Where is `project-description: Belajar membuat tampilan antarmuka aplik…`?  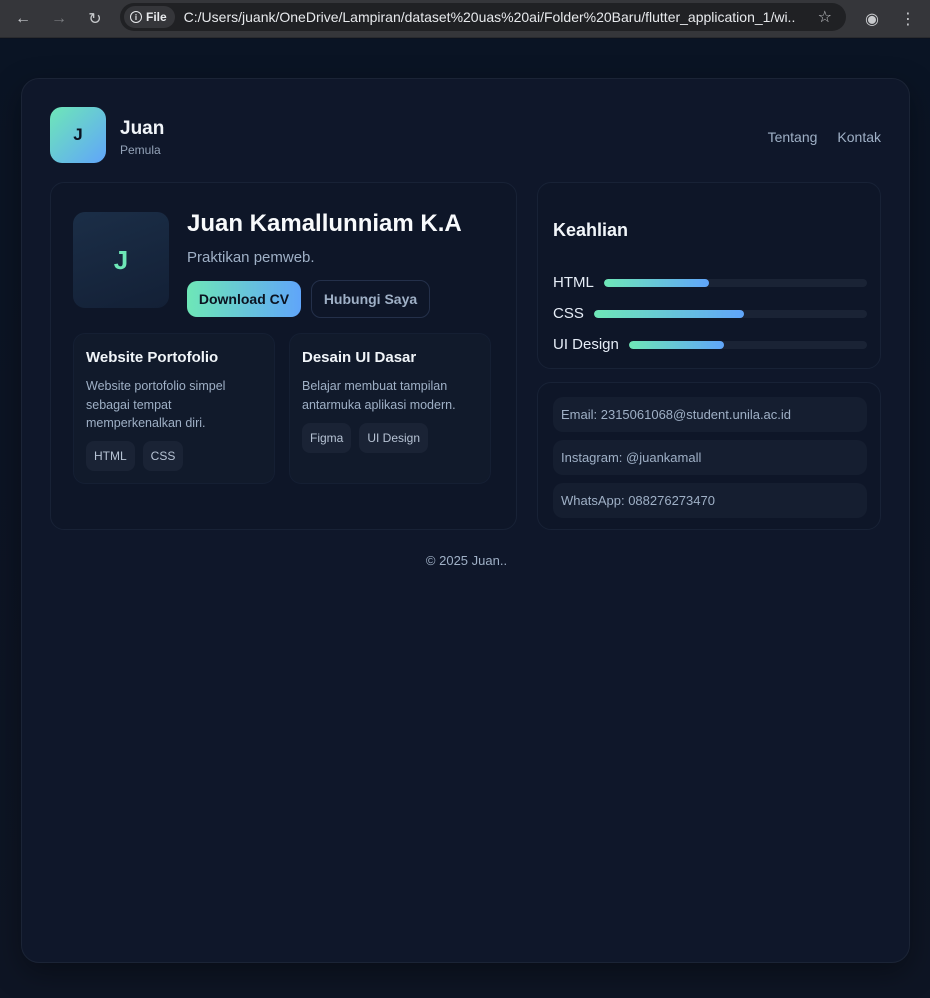
project-description: Belajar membuat tampilan antarmuka aplik… is located at coordinates (379, 395).